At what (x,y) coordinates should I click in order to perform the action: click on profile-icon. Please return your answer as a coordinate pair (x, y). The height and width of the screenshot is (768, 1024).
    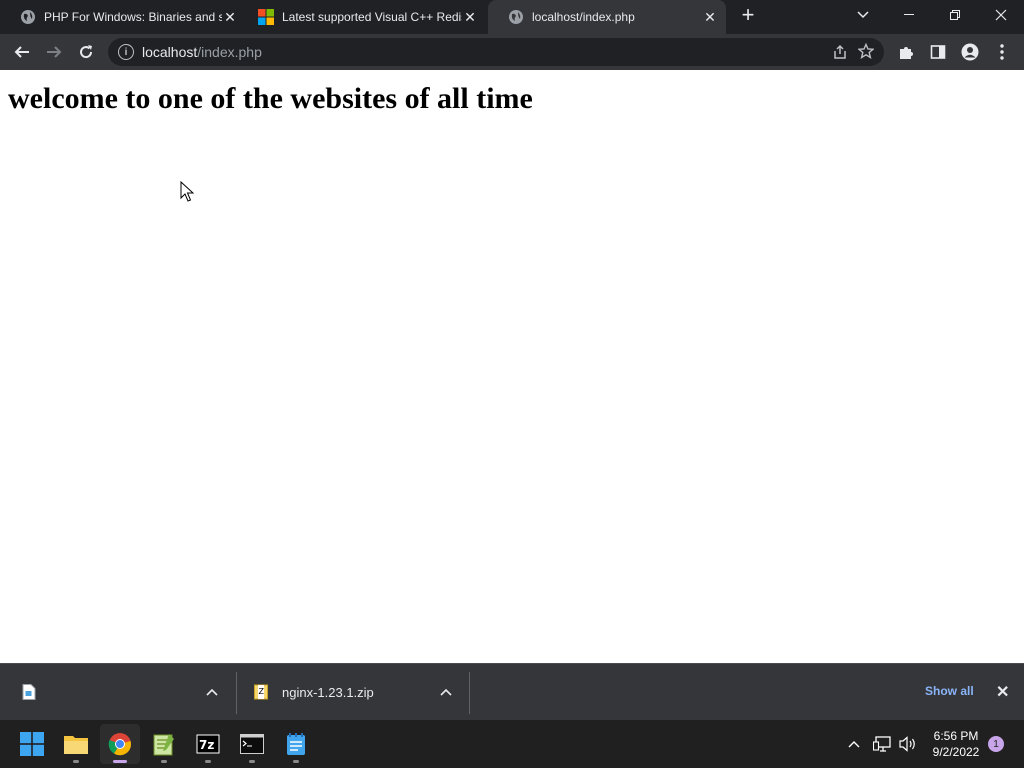
    Looking at the image, I should click on (970, 52).